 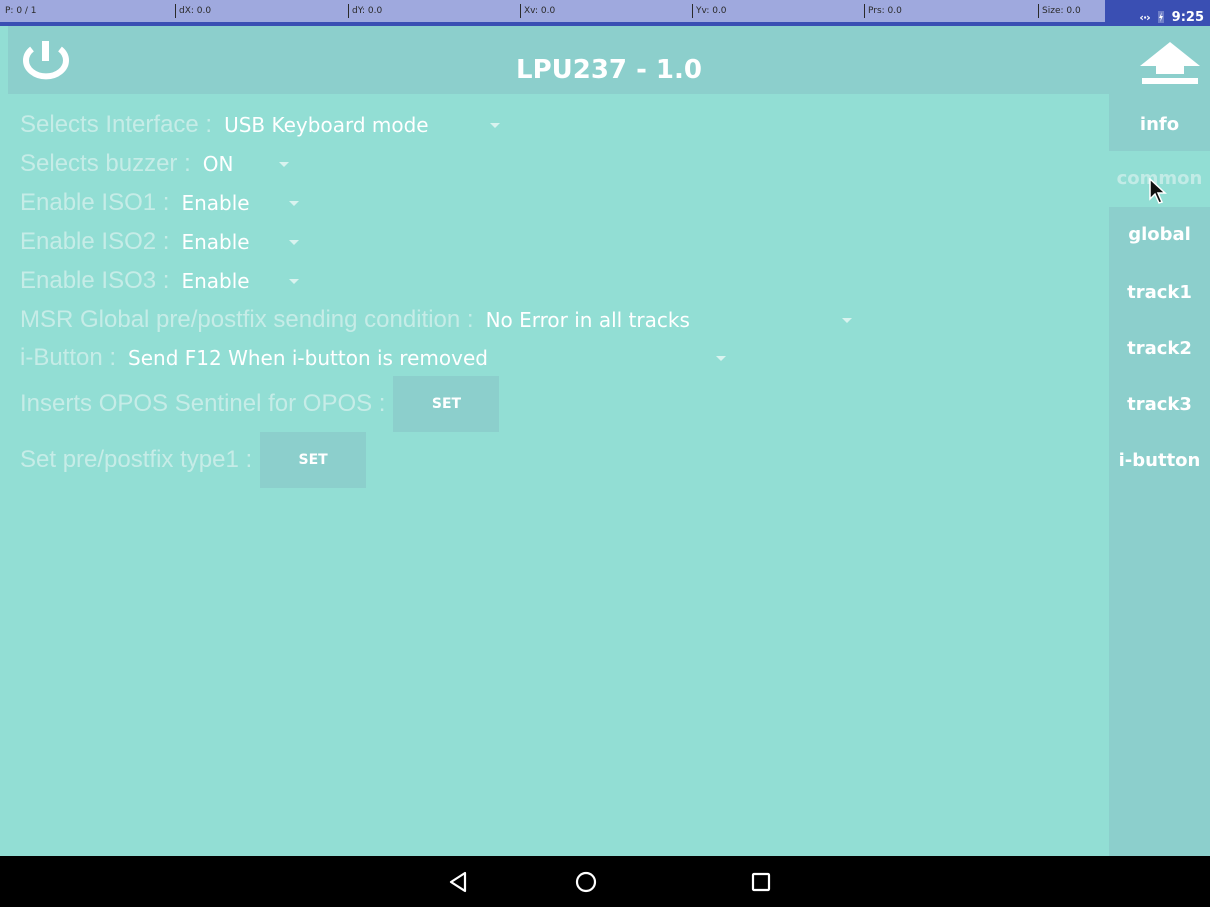 I want to click on setting-row-prepostfix-type1: Set pre/postfix type1 : SET, so click(x=193, y=460).